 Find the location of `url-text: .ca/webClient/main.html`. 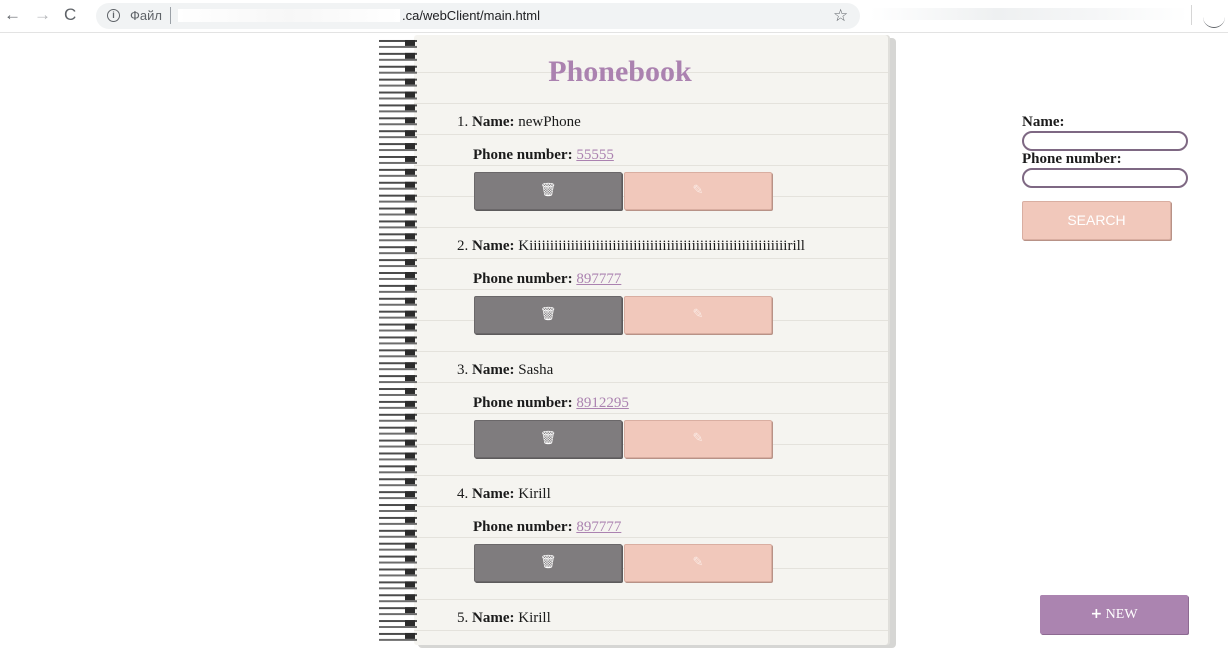

url-text: .ca/webClient/main.html is located at coordinates (471, 15).